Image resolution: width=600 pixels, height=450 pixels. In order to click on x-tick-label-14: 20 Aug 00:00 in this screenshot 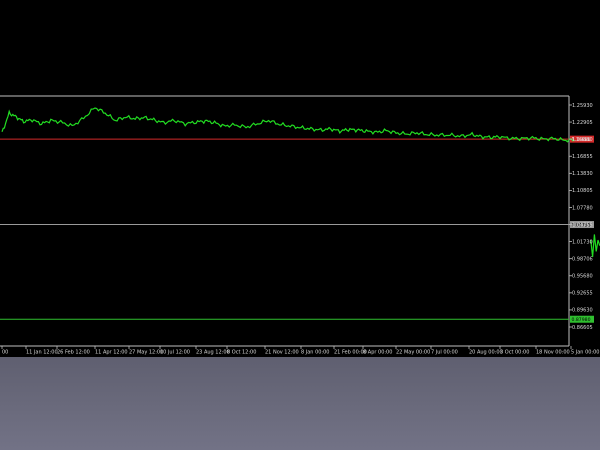, I will do `click(486, 353)`.